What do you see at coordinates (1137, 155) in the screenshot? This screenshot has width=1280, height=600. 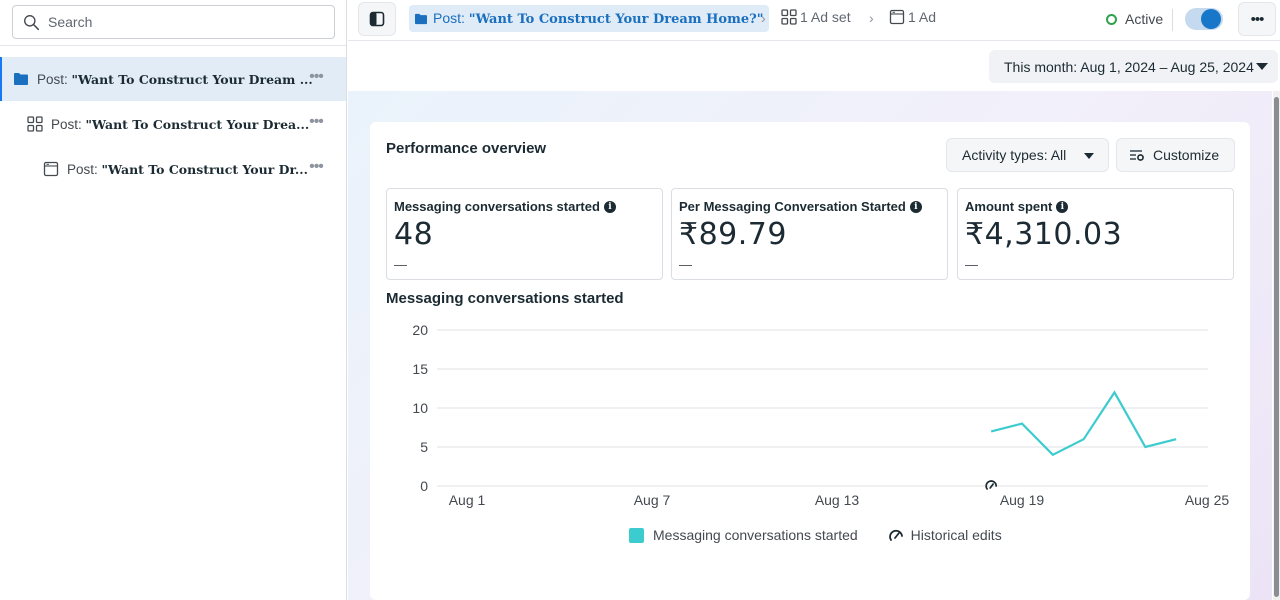 I see `customize-settings-icon` at bounding box center [1137, 155].